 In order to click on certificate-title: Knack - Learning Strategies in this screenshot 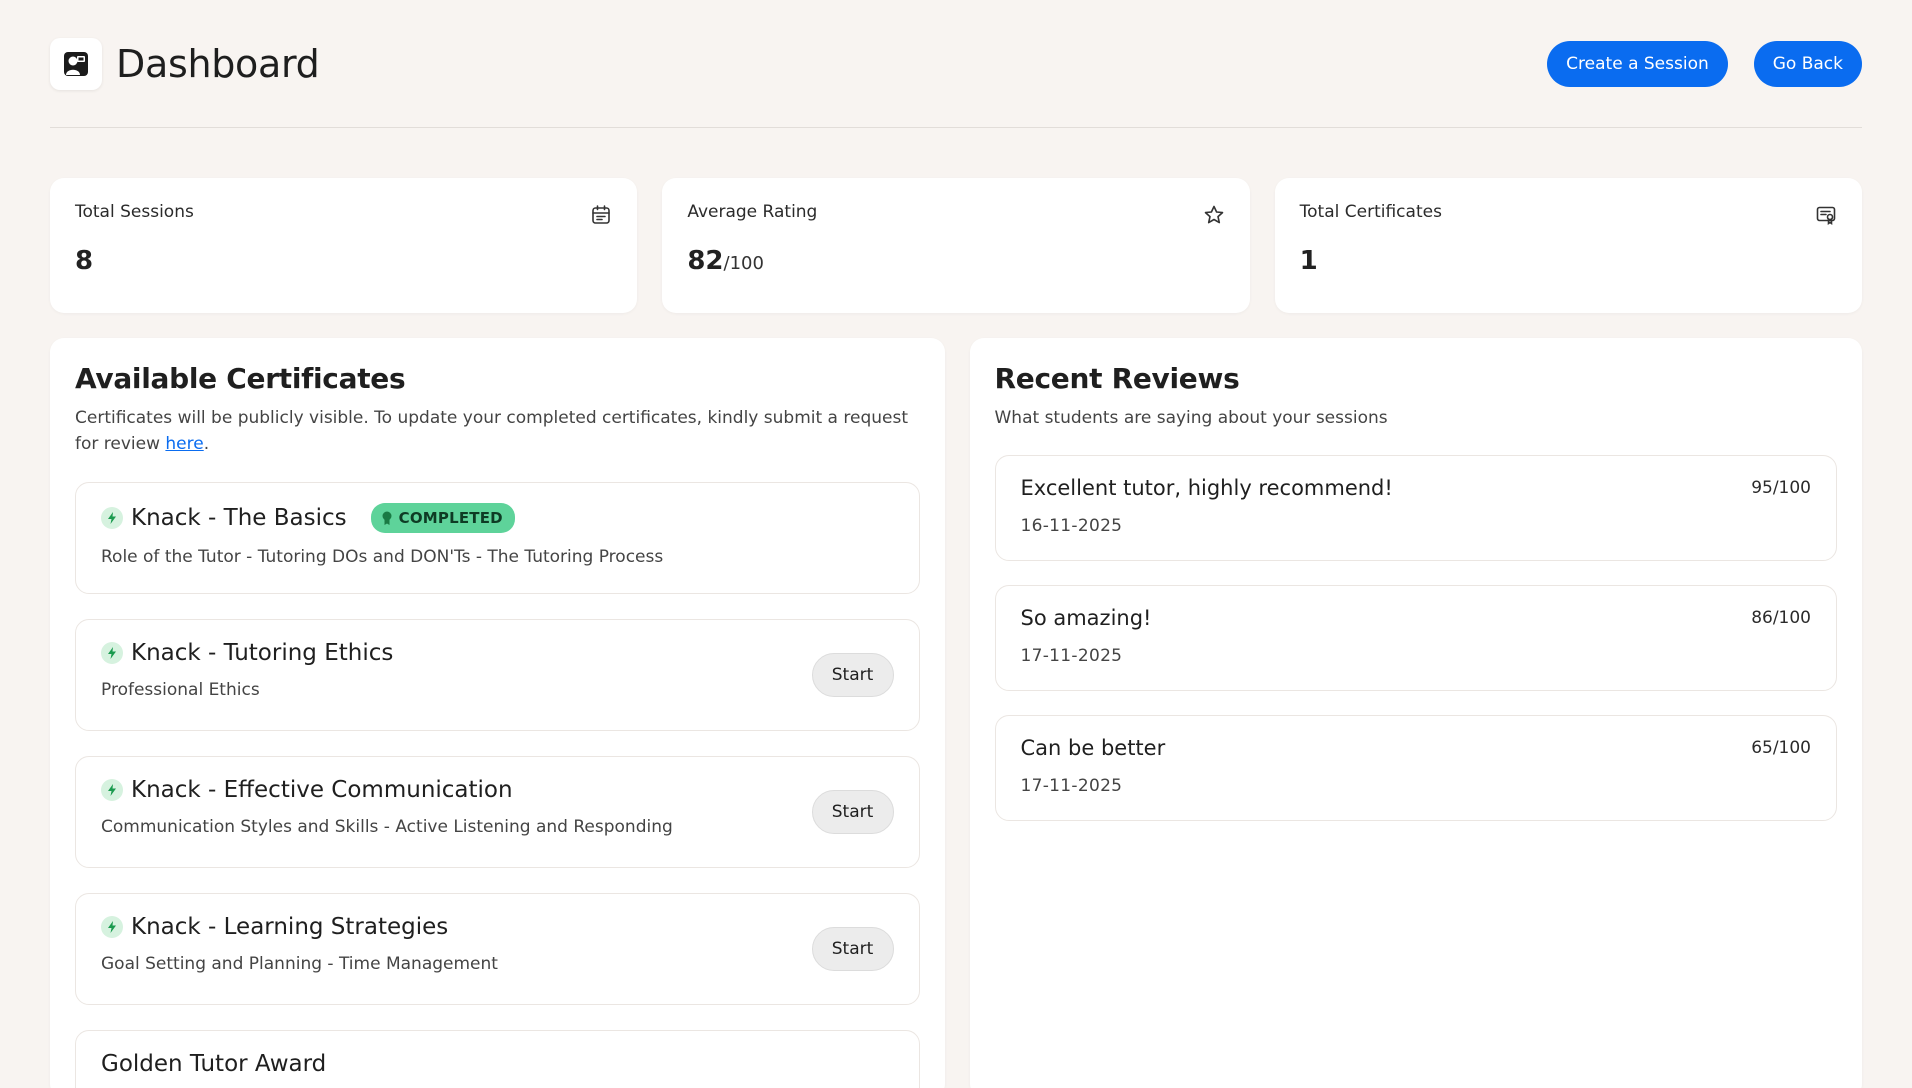, I will do `click(290, 927)`.